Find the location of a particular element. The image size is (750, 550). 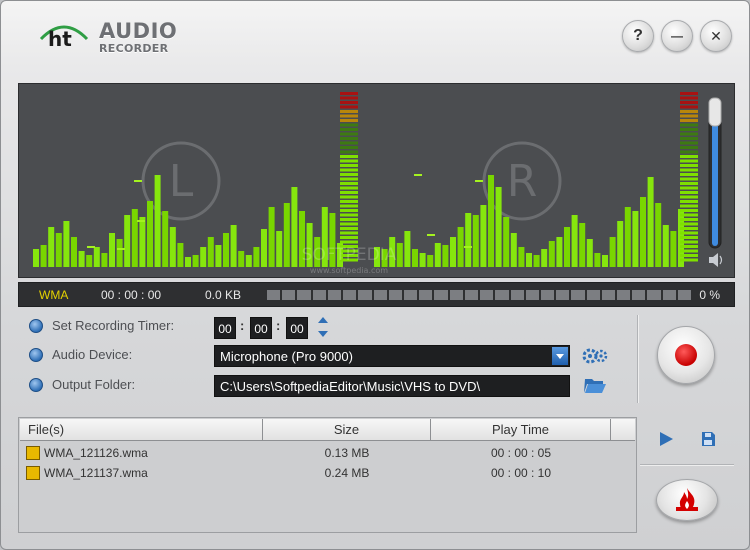

file-name: WMA_121137.wma is located at coordinates (96, 473).